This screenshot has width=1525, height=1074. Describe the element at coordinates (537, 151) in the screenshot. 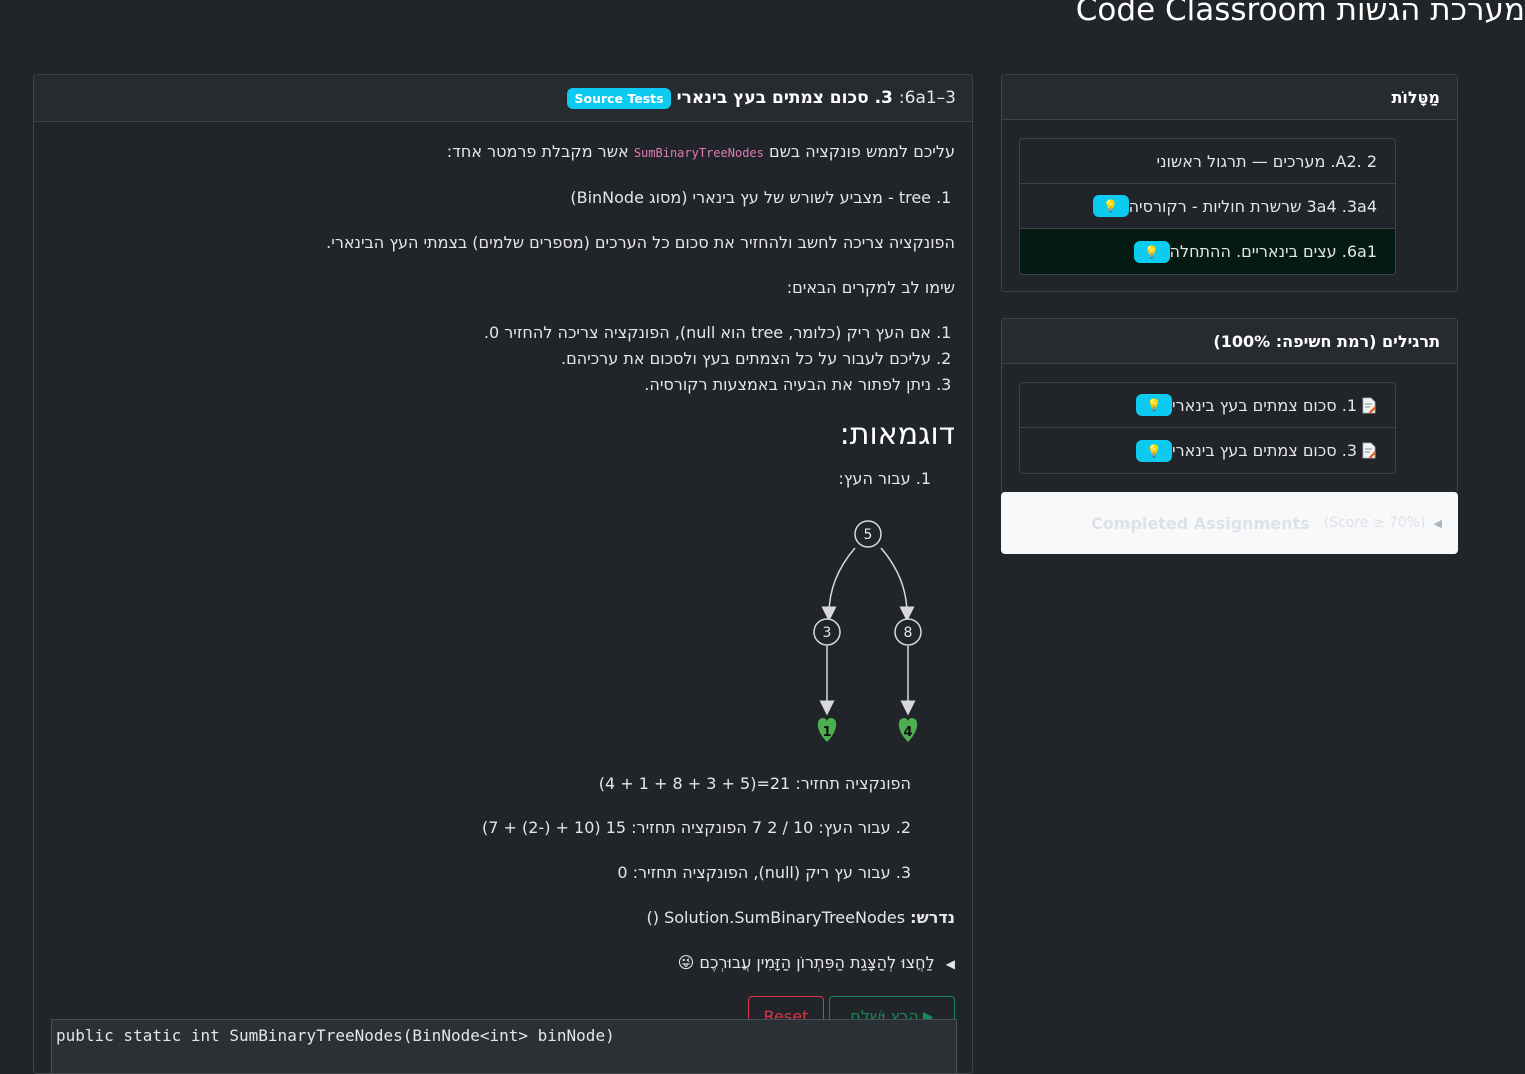

I see `intro-after-text: אשר מקבלת פרמטר אחד:` at that location.